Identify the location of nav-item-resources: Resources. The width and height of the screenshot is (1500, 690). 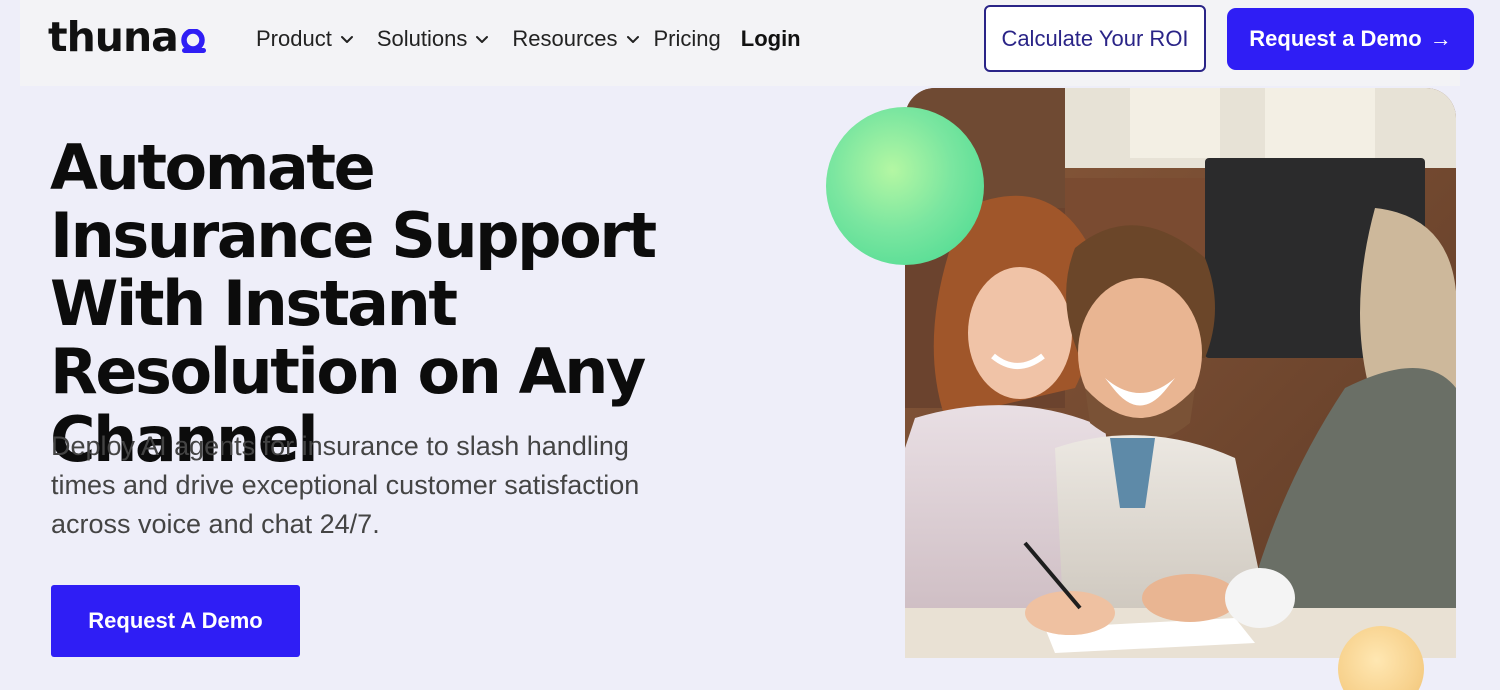
(576, 39).